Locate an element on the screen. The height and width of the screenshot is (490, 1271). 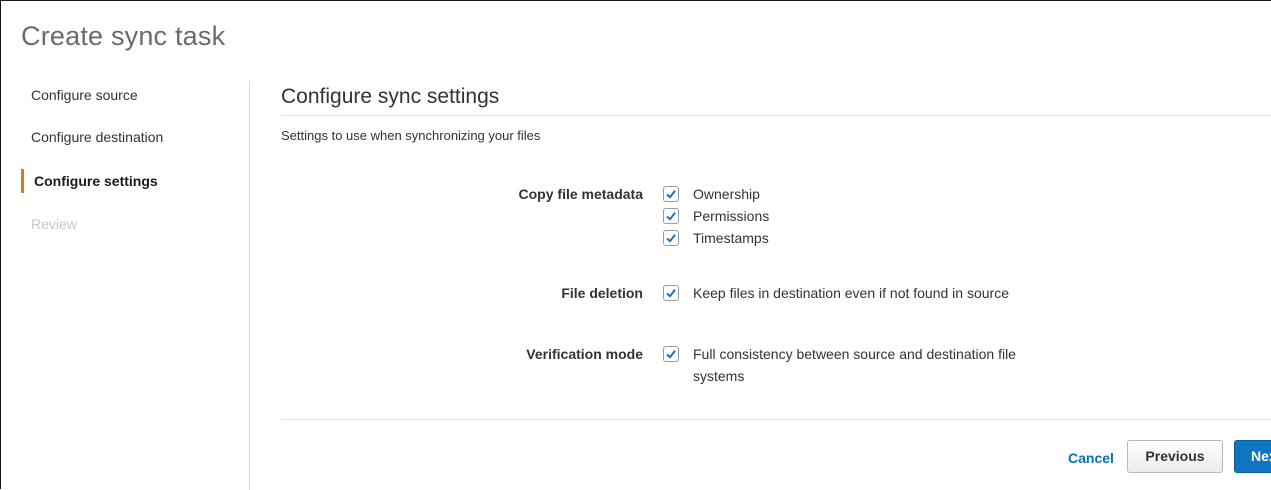
permissions-option-label: Permissions is located at coordinates (731, 216).